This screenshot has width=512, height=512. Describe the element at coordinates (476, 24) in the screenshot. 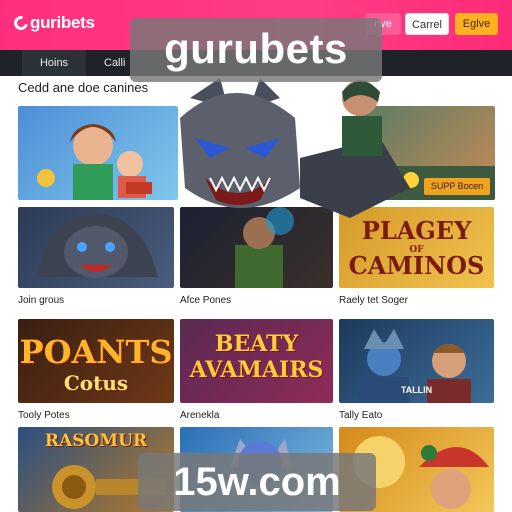

I see `header-button-right: Eglve` at that location.